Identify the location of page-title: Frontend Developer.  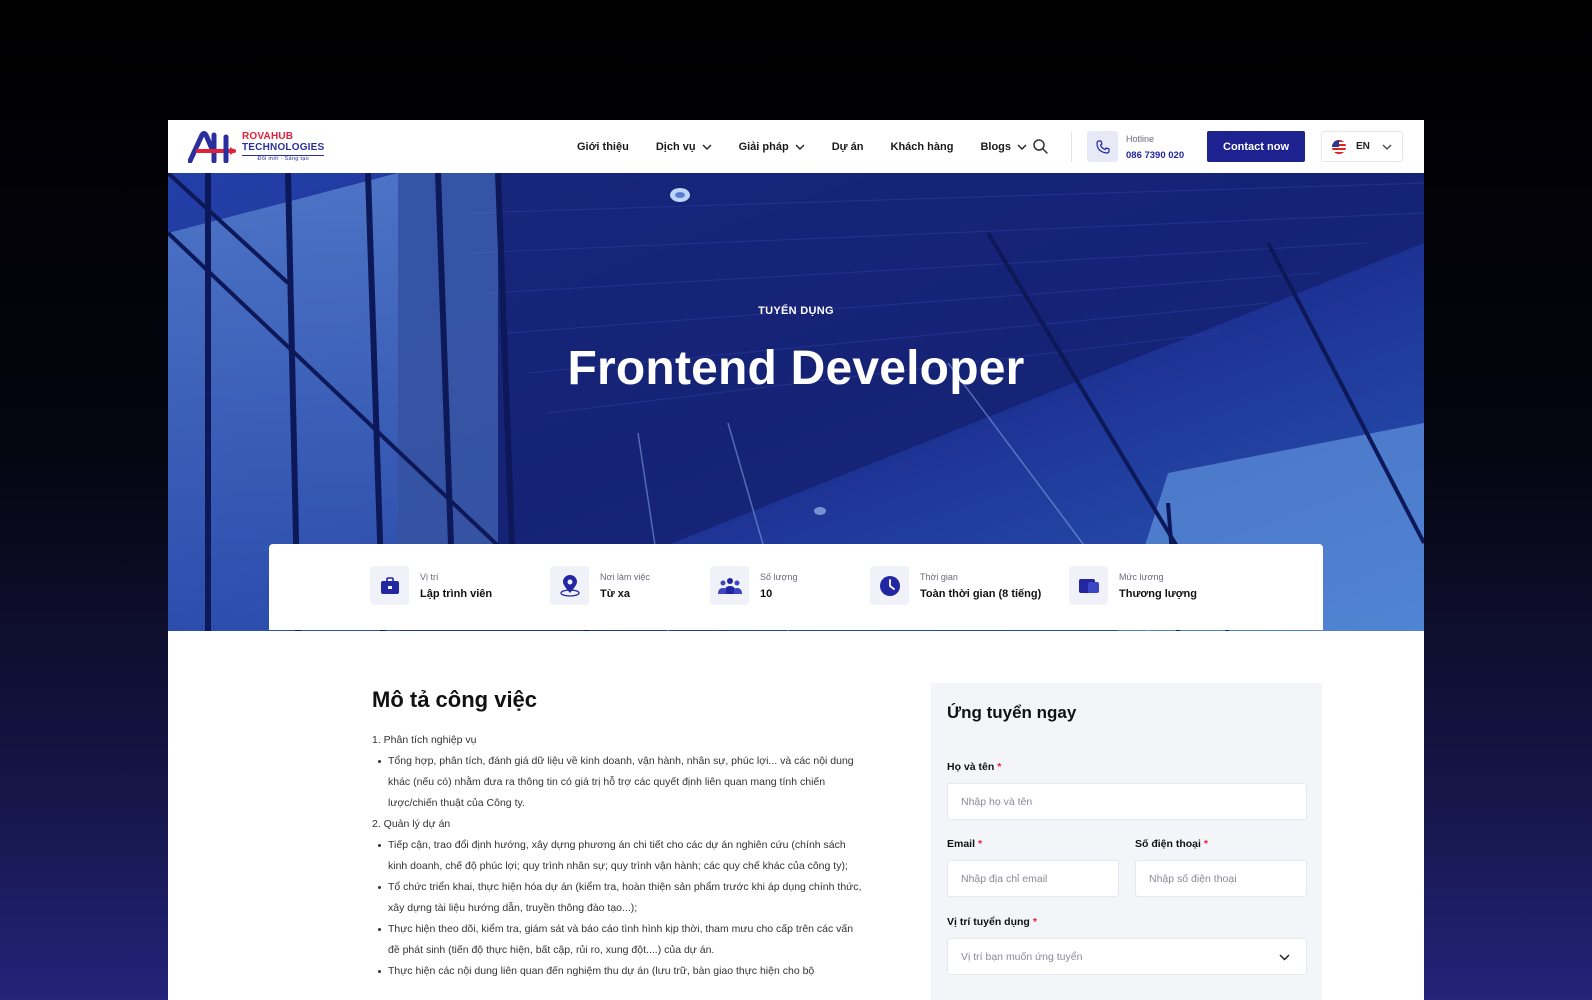
(796, 368).